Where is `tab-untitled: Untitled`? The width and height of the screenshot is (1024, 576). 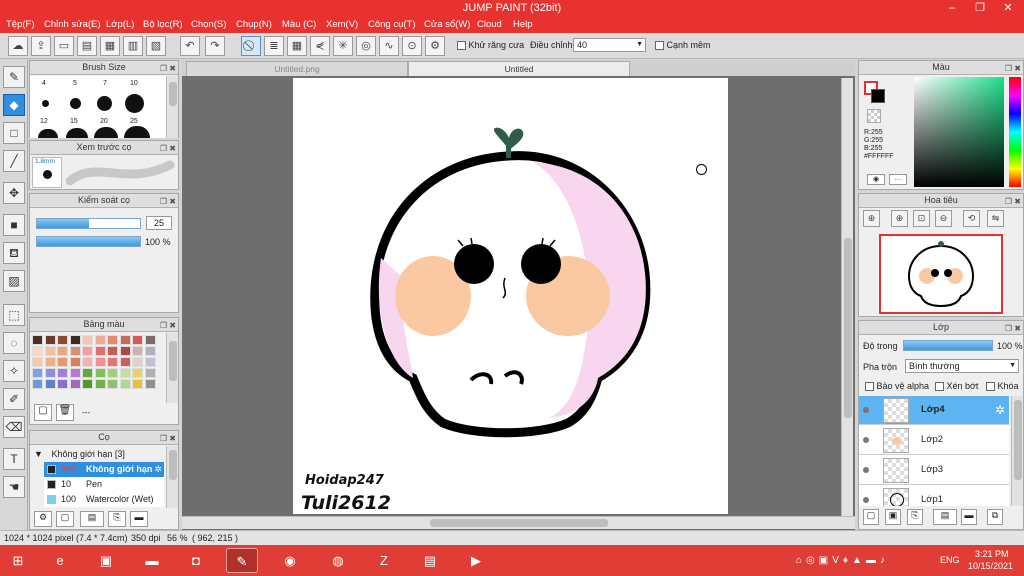
tab-untitled: Untitled is located at coordinates (519, 68).